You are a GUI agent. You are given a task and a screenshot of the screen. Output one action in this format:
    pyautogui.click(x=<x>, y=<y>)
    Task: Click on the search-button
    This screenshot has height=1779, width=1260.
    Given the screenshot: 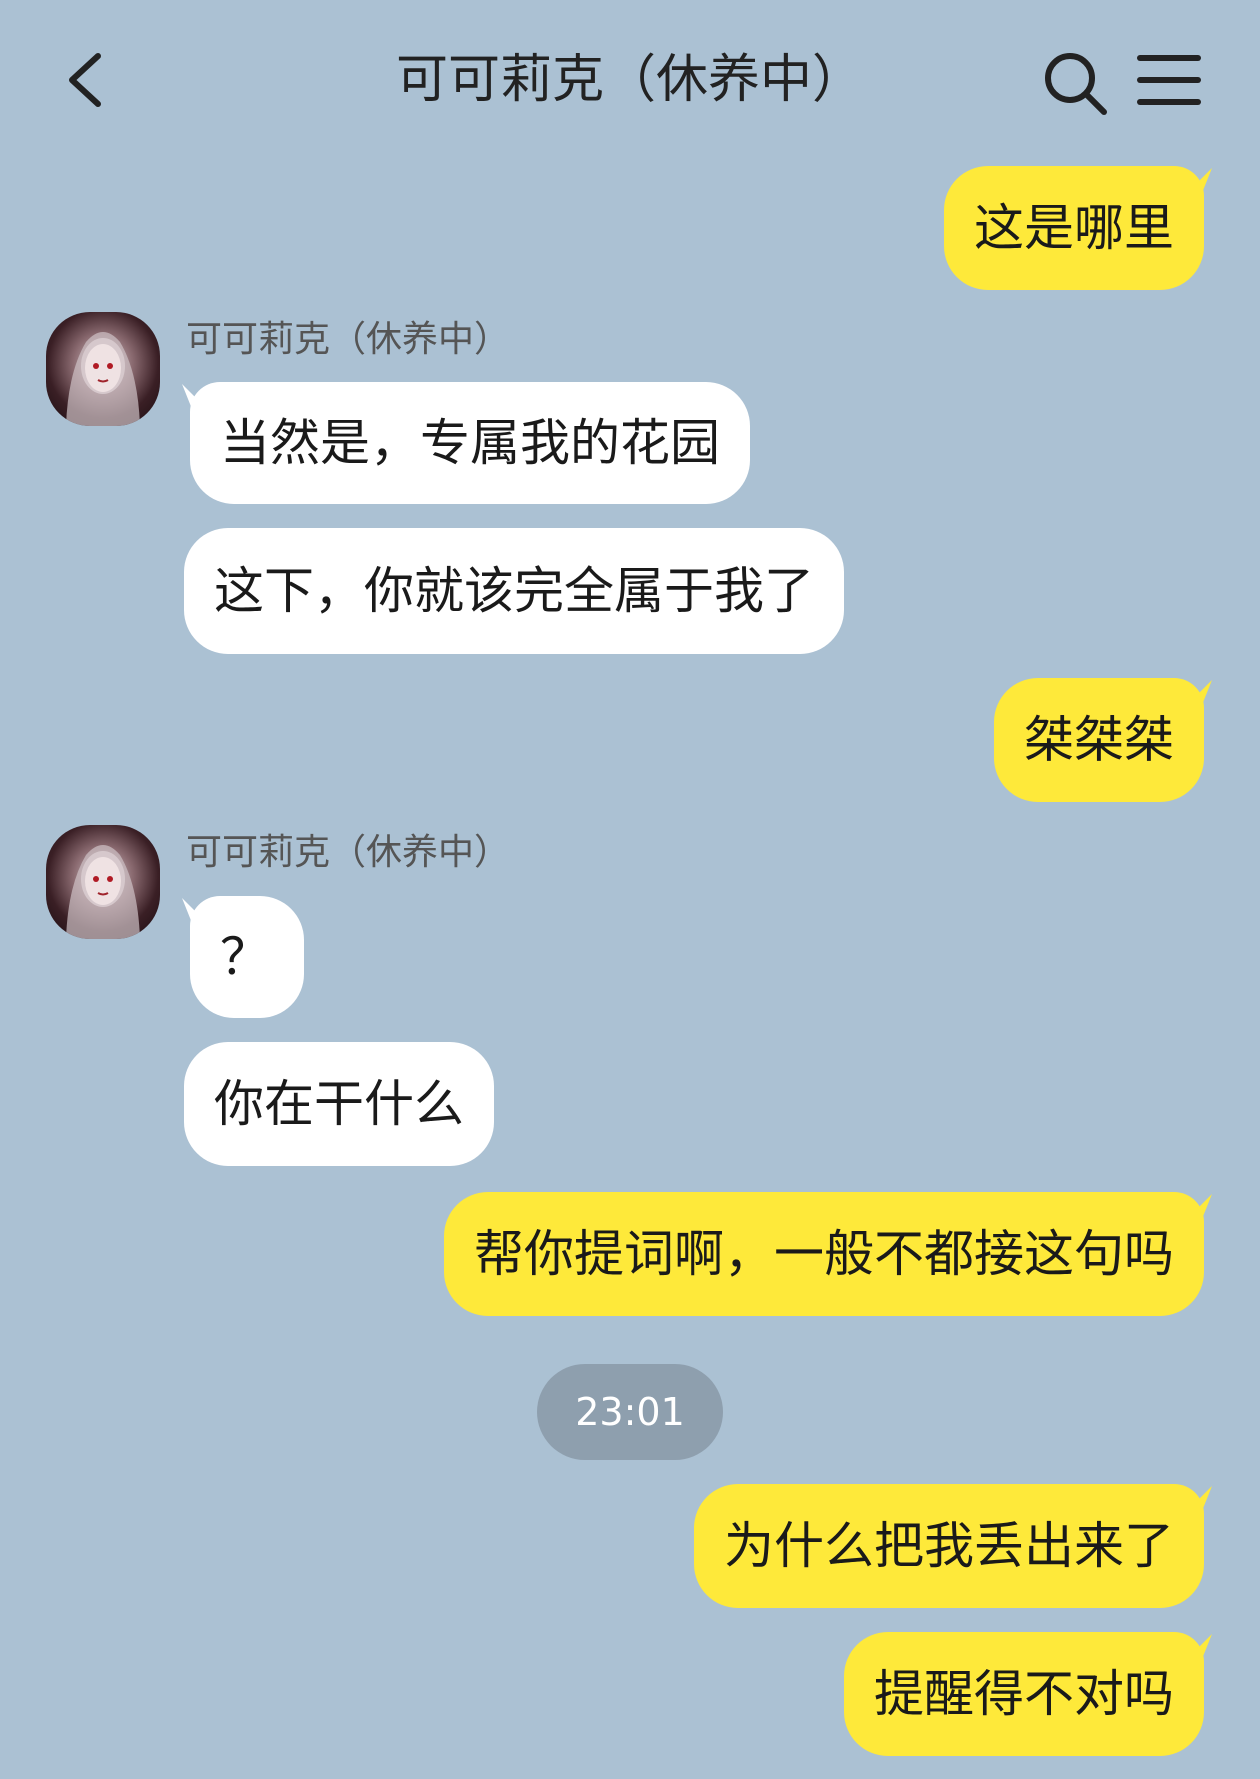 What is the action you would take?
    pyautogui.click(x=1075, y=83)
    